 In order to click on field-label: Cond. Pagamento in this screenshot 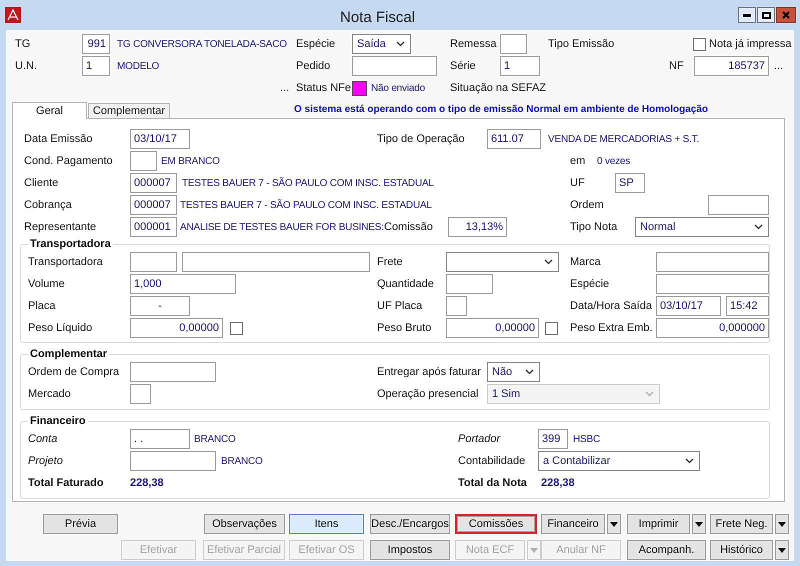, I will do `click(68, 161)`.